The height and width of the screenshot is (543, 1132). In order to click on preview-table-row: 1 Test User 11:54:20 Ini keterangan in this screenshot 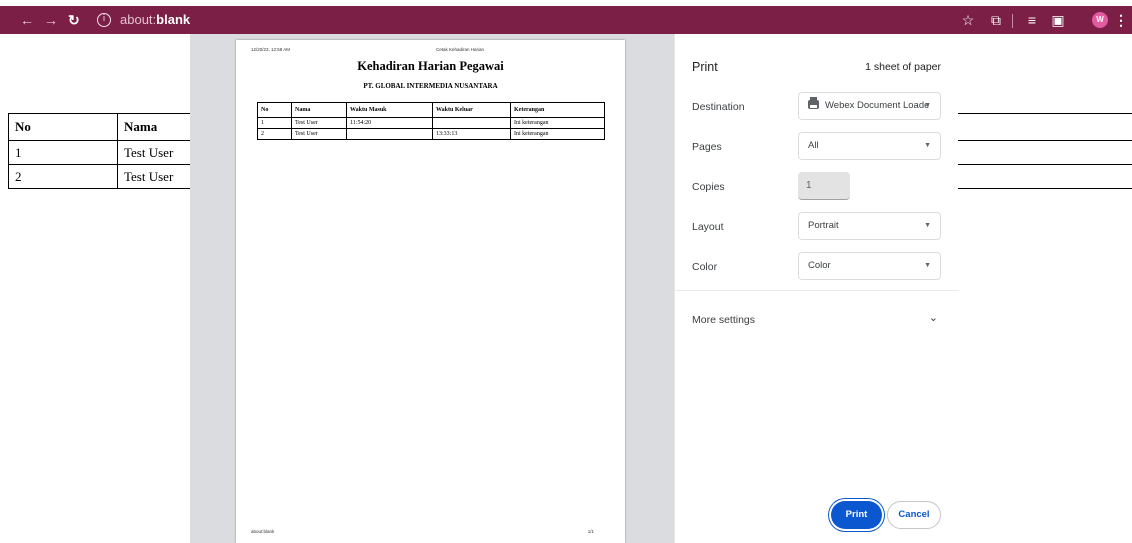, I will do `click(431, 123)`.